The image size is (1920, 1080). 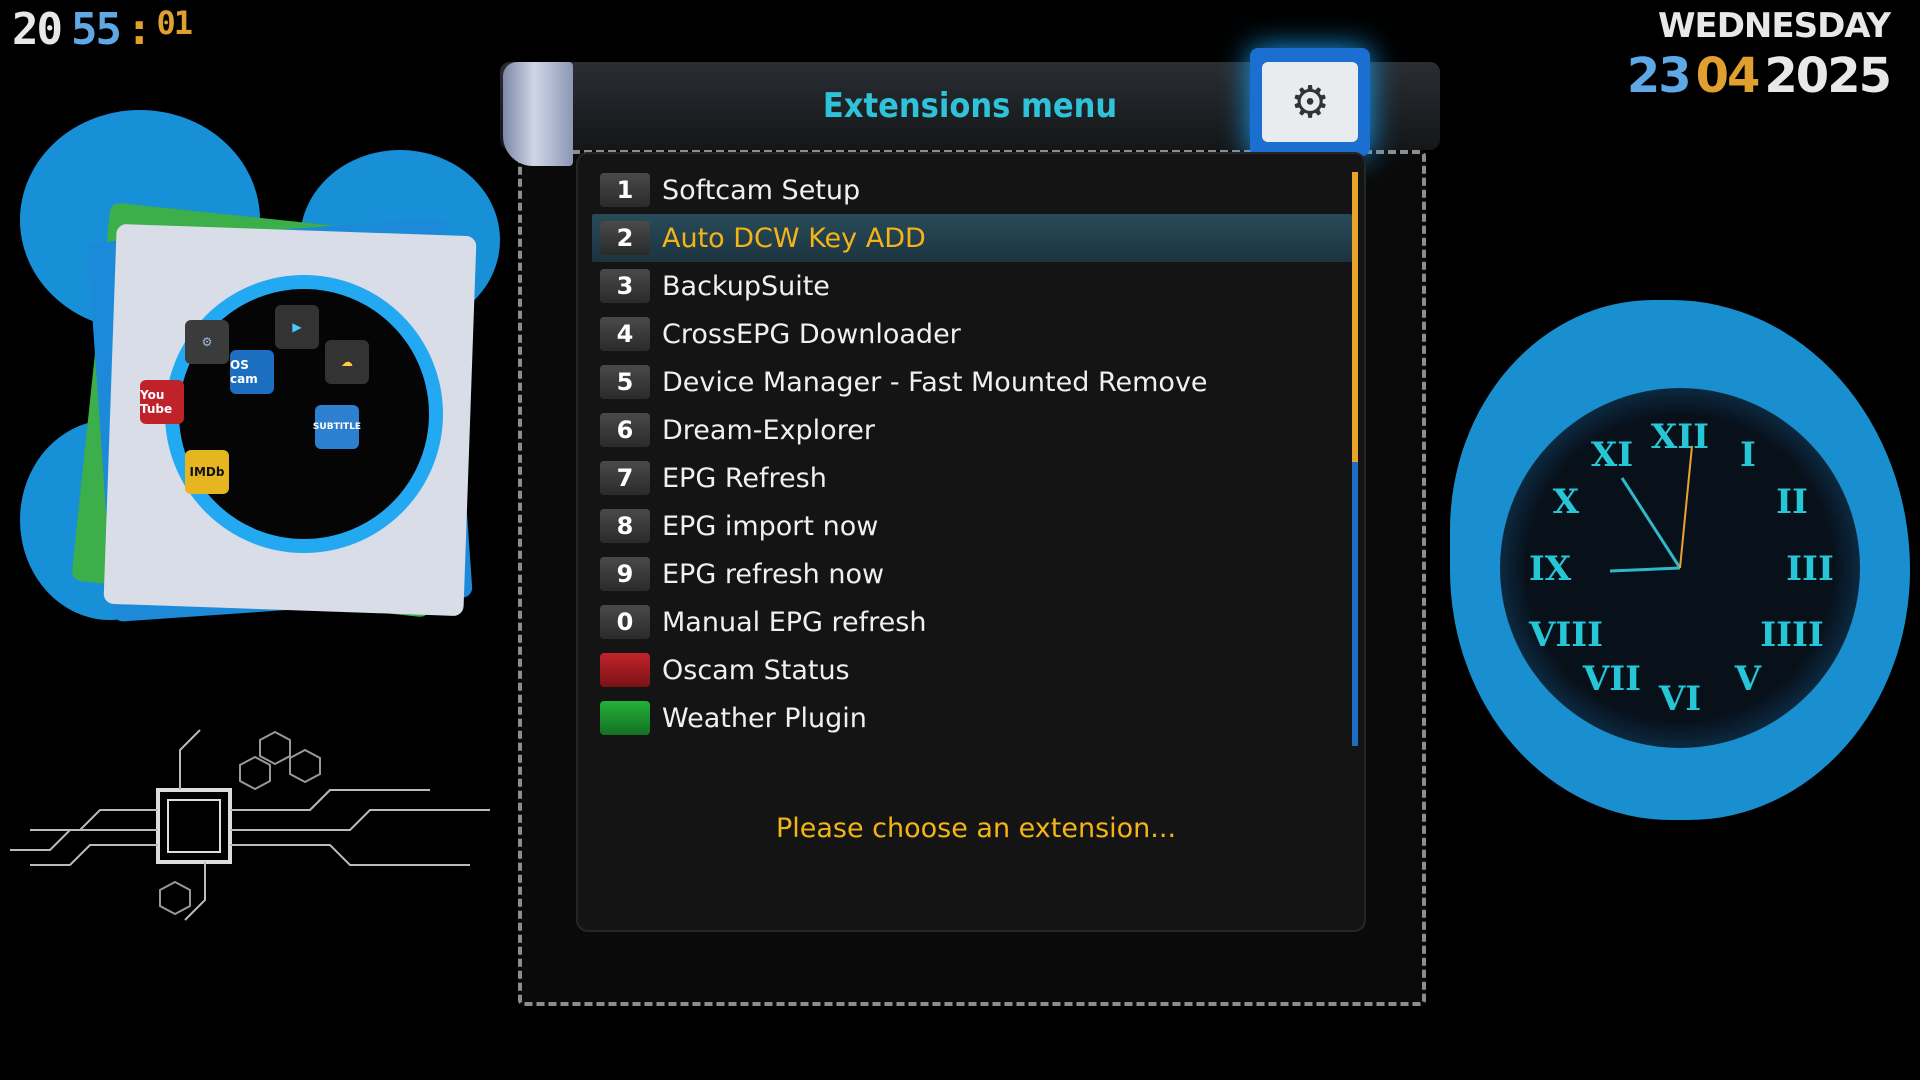 I want to click on key-badge: 5, so click(x=625, y=382).